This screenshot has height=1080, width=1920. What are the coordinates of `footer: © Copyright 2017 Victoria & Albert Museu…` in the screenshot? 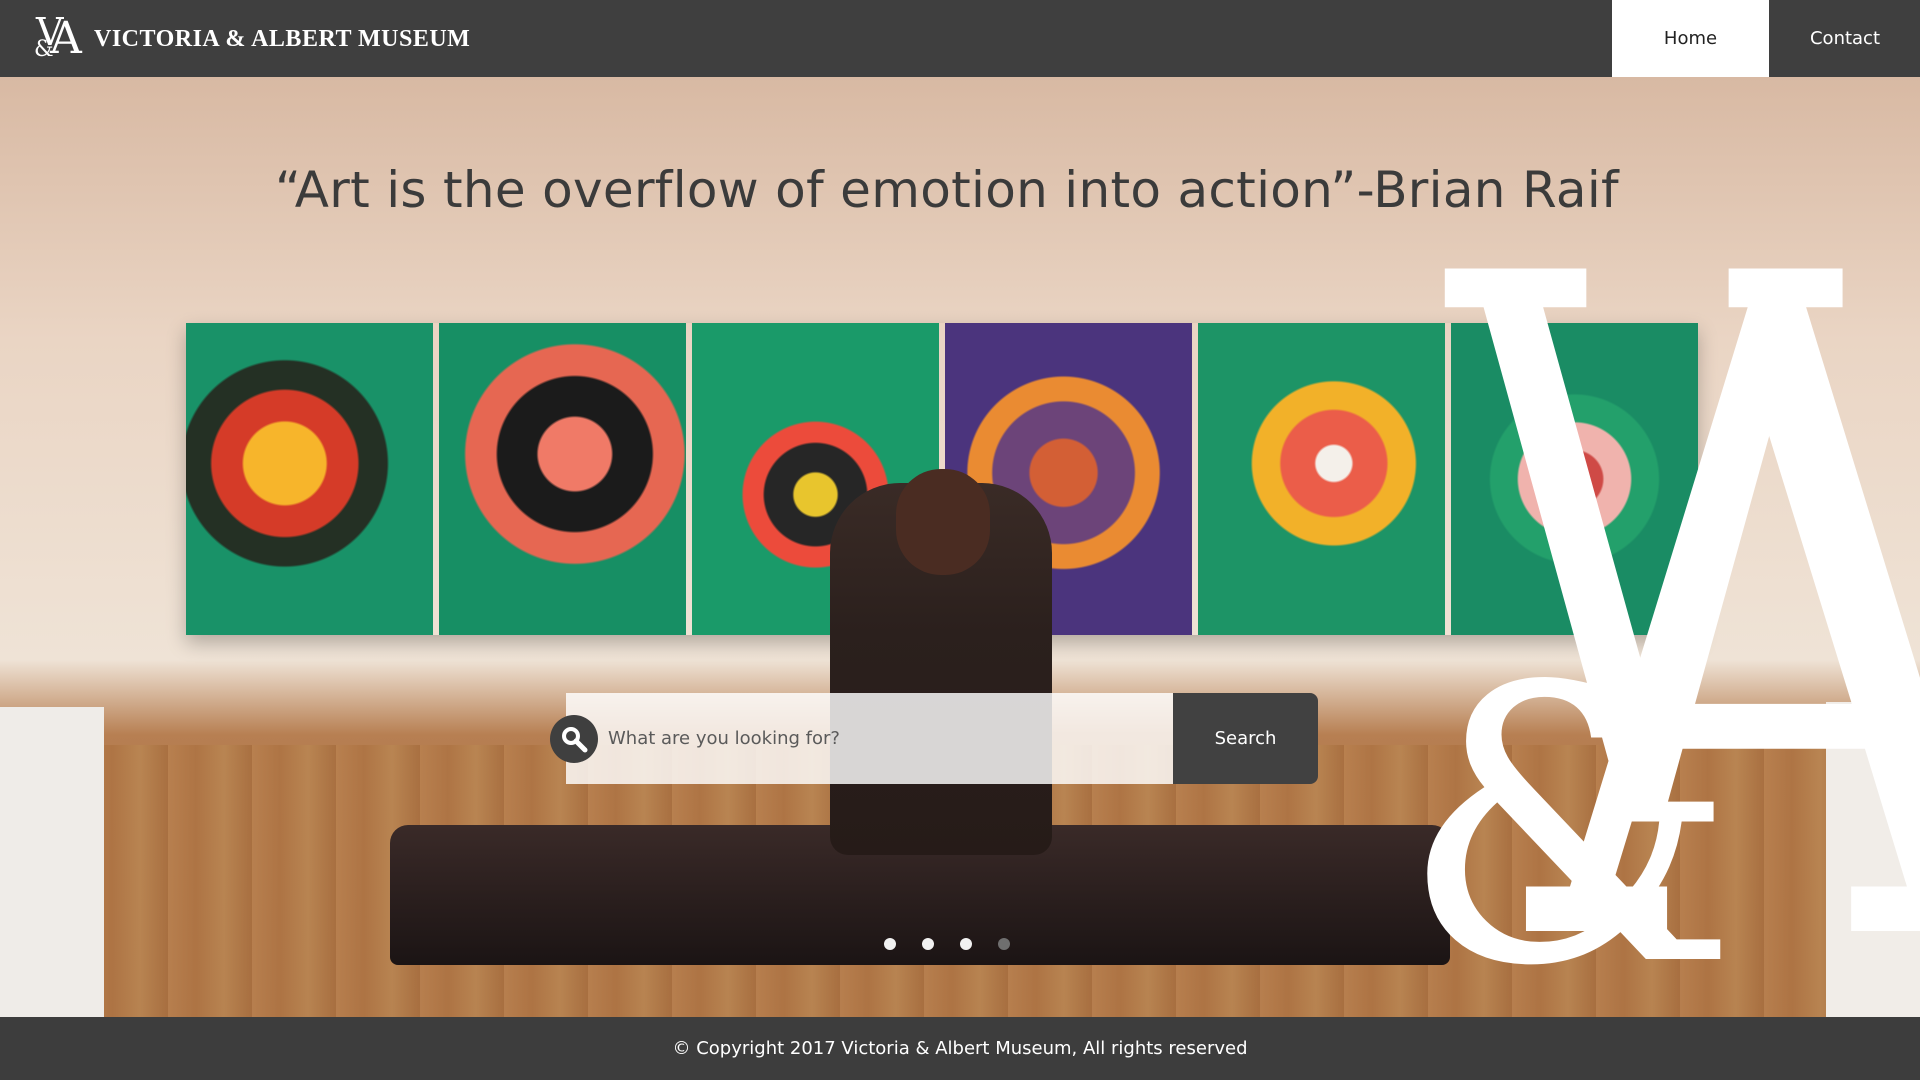 It's located at (960, 1048).